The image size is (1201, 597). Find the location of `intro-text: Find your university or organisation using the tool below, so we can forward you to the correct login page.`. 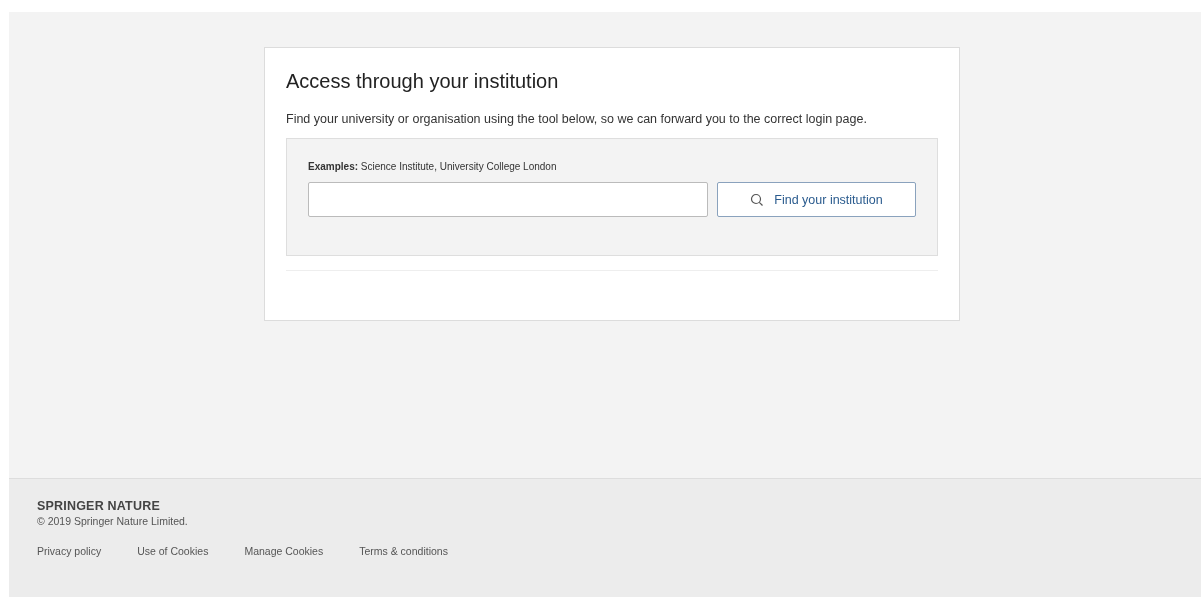

intro-text: Find your university or organisation using the tool below, so we can forward you to the correct login page. is located at coordinates (577, 119).